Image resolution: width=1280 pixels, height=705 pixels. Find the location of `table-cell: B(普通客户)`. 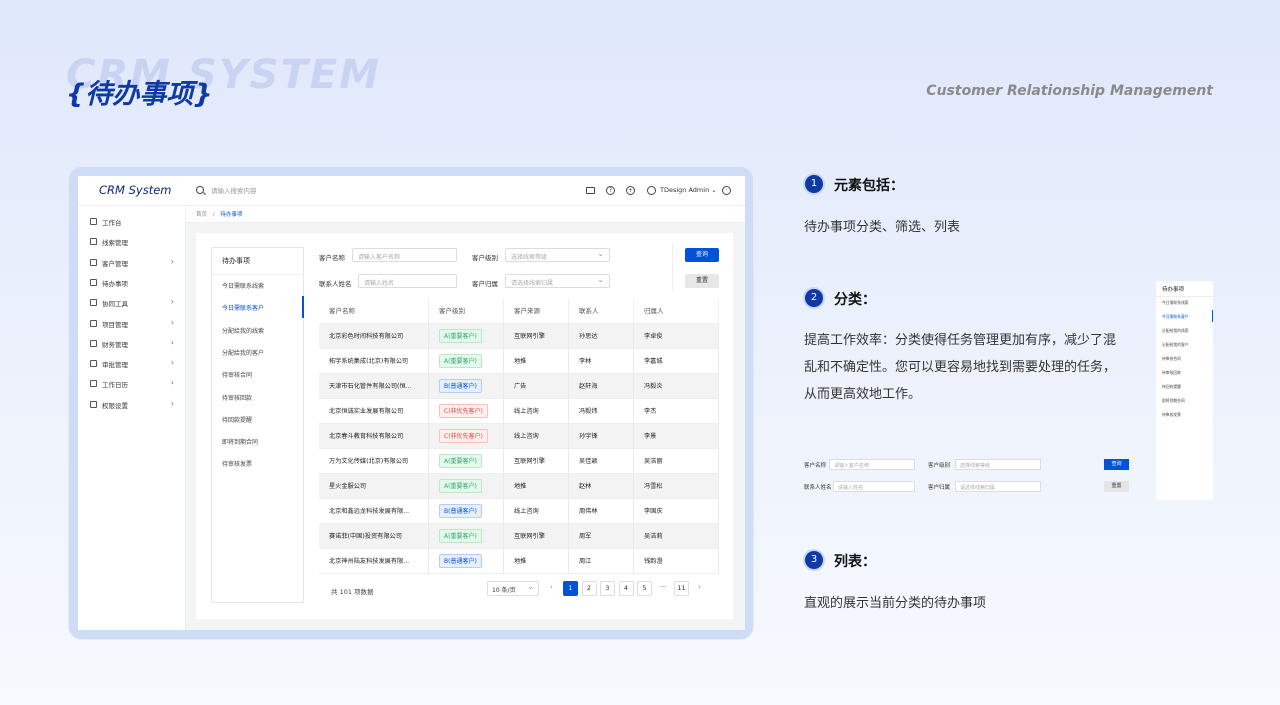

table-cell: B(普通客户) is located at coordinates (466, 561).